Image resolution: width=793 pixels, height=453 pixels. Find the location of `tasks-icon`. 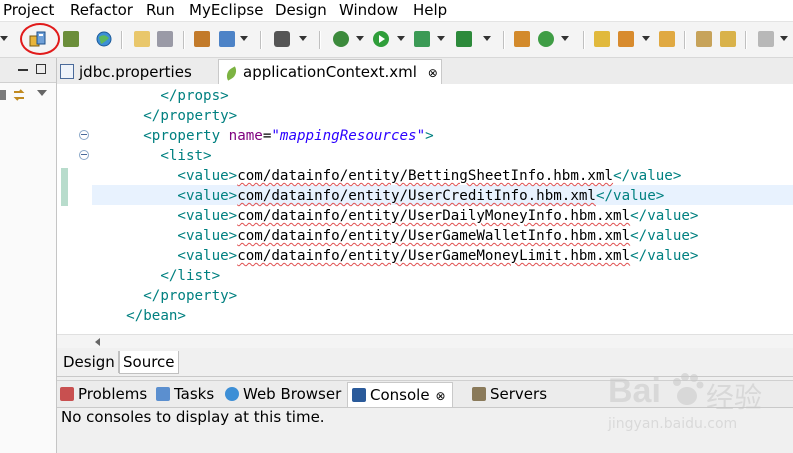

tasks-icon is located at coordinates (163, 394).